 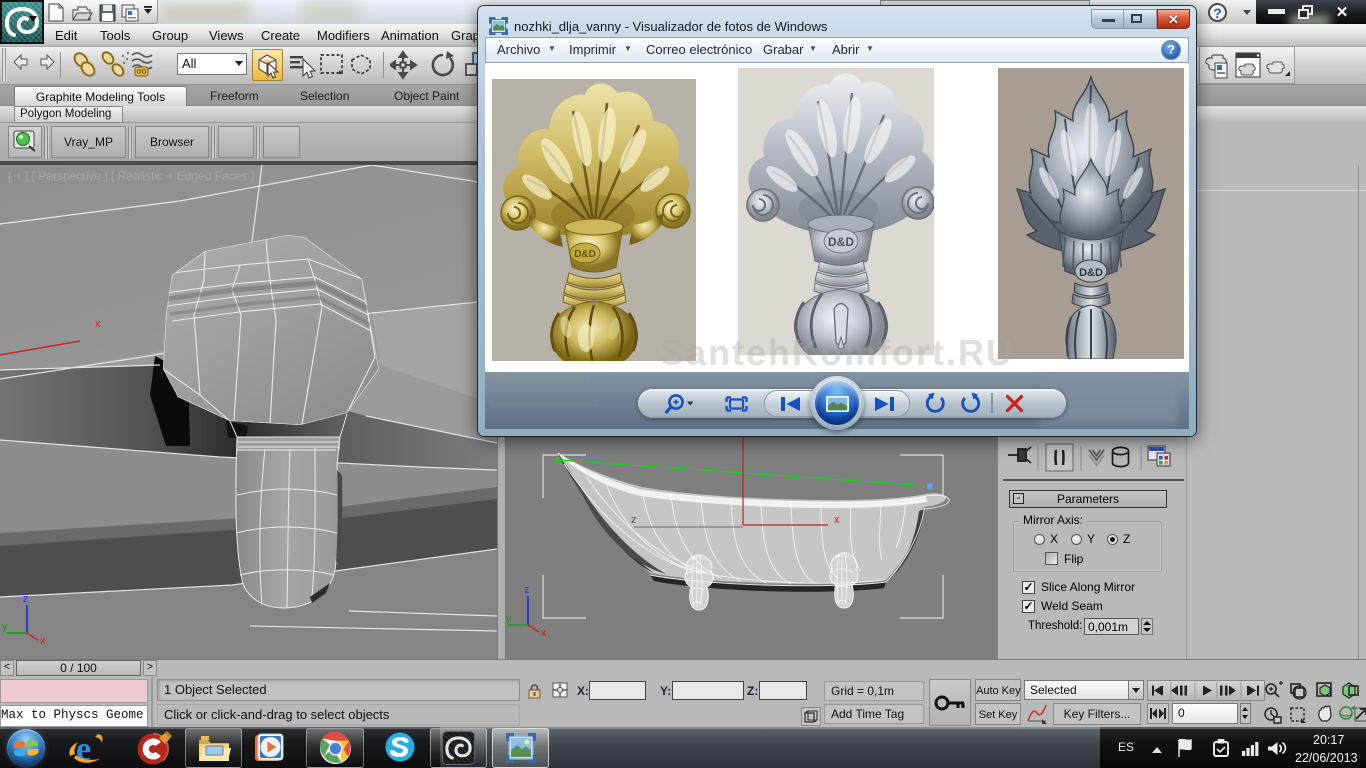 I want to click on svg-text: SantehKomfort.RU, so click(x=837, y=352).